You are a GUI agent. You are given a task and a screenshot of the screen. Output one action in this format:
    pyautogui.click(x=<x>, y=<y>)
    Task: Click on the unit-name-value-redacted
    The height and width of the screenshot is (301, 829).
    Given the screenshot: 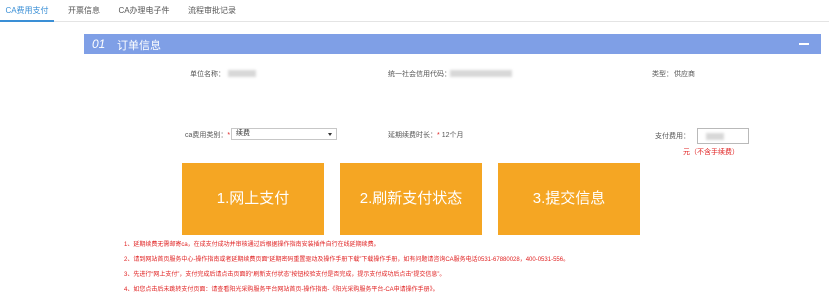 What is the action you would take?
    pyautogui.click(x=242, y=73)
    